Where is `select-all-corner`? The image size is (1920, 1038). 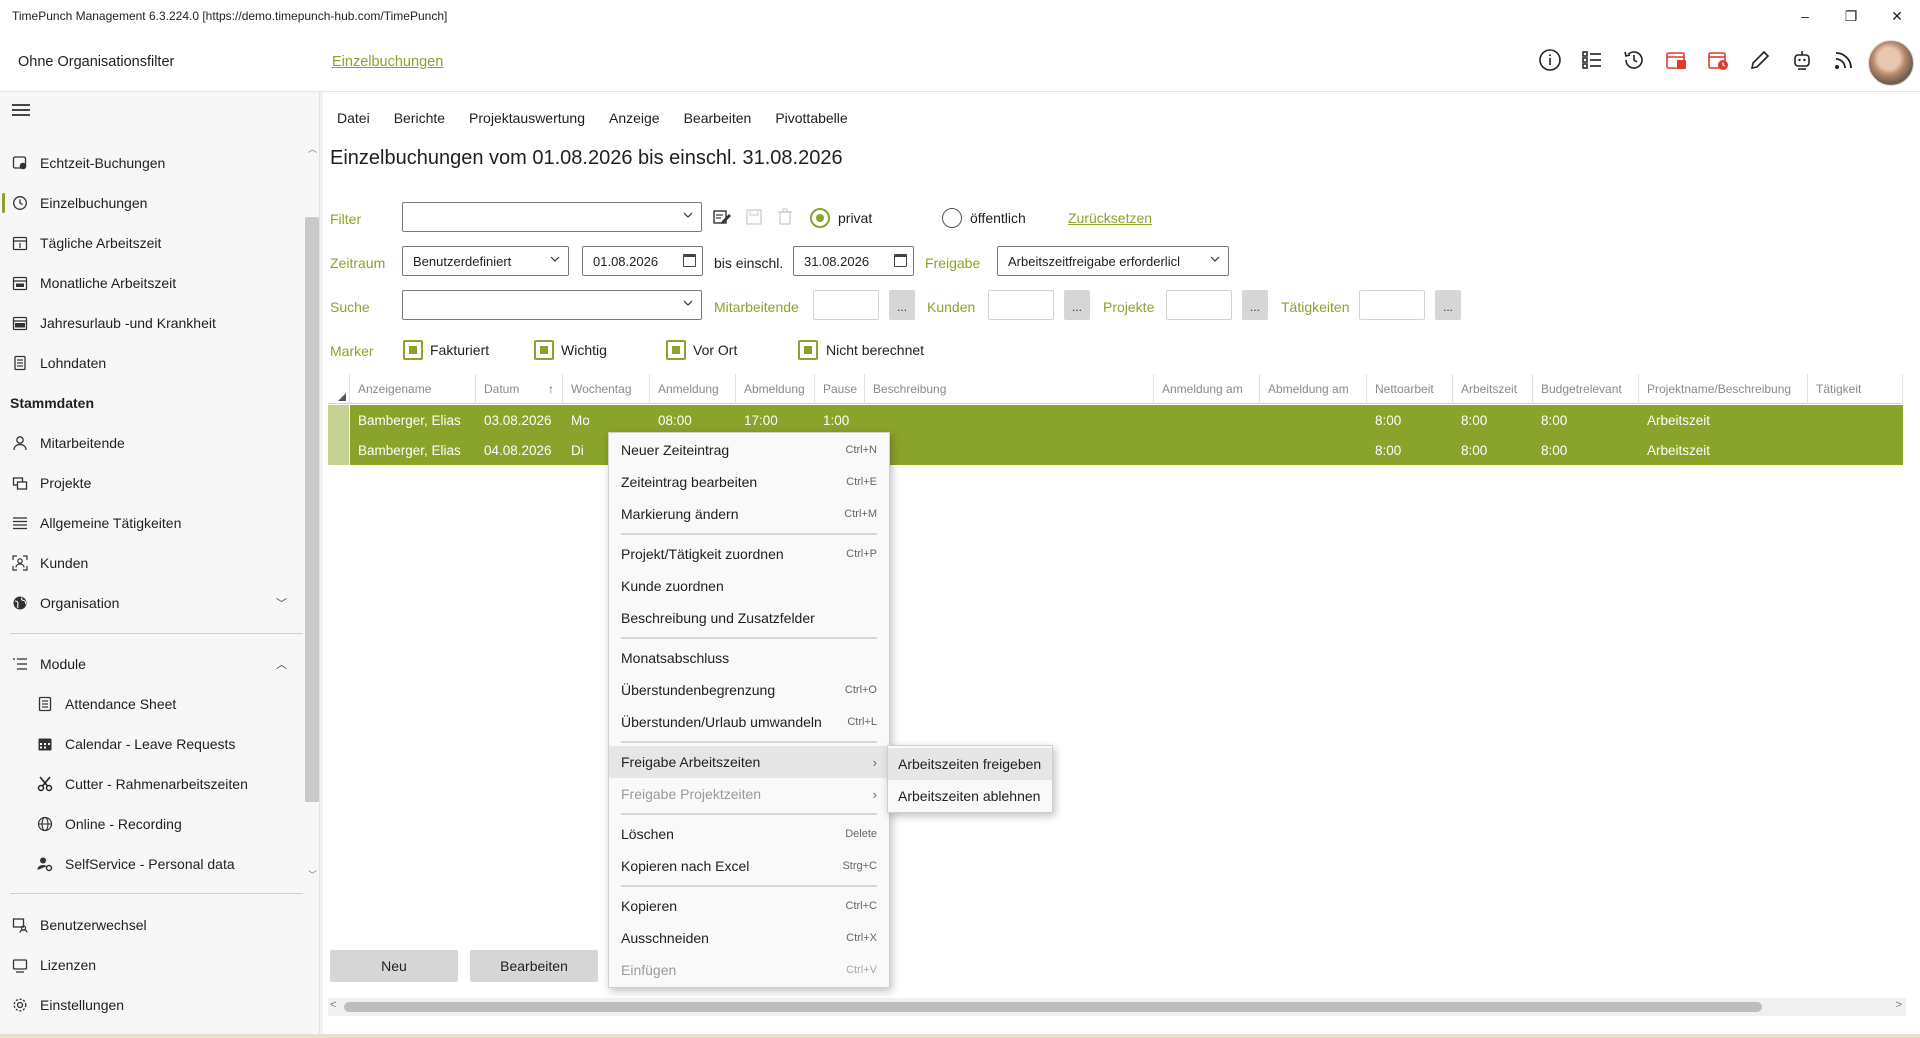
select-all-corner is located at coordinates (339, 389).